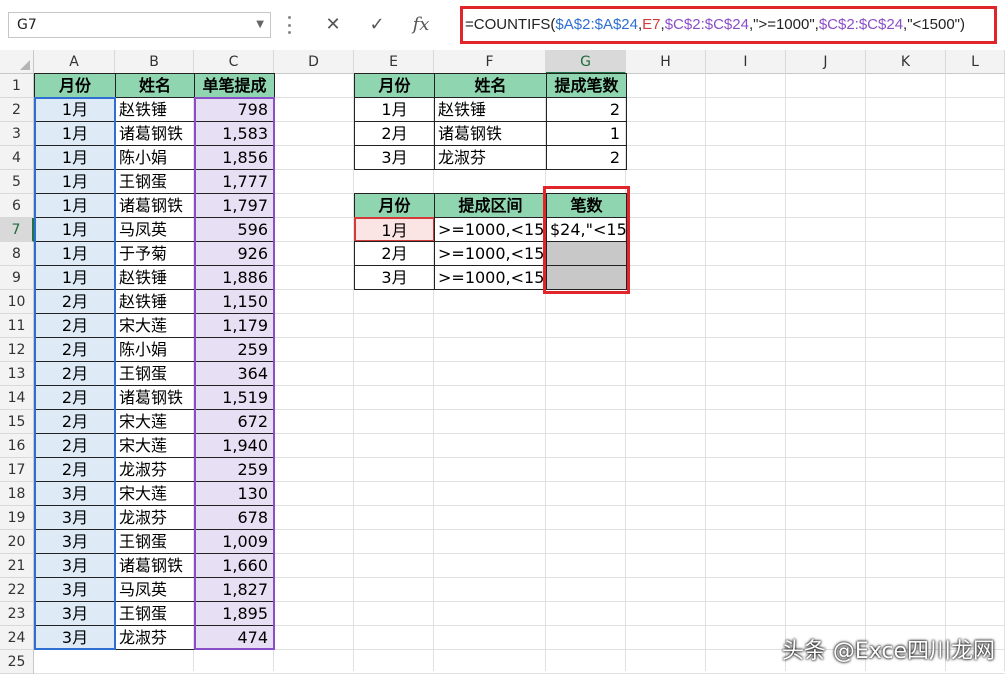 This screenshot has width=1005, height=674. I want to click on column-header-k: K, so click(906, 62).